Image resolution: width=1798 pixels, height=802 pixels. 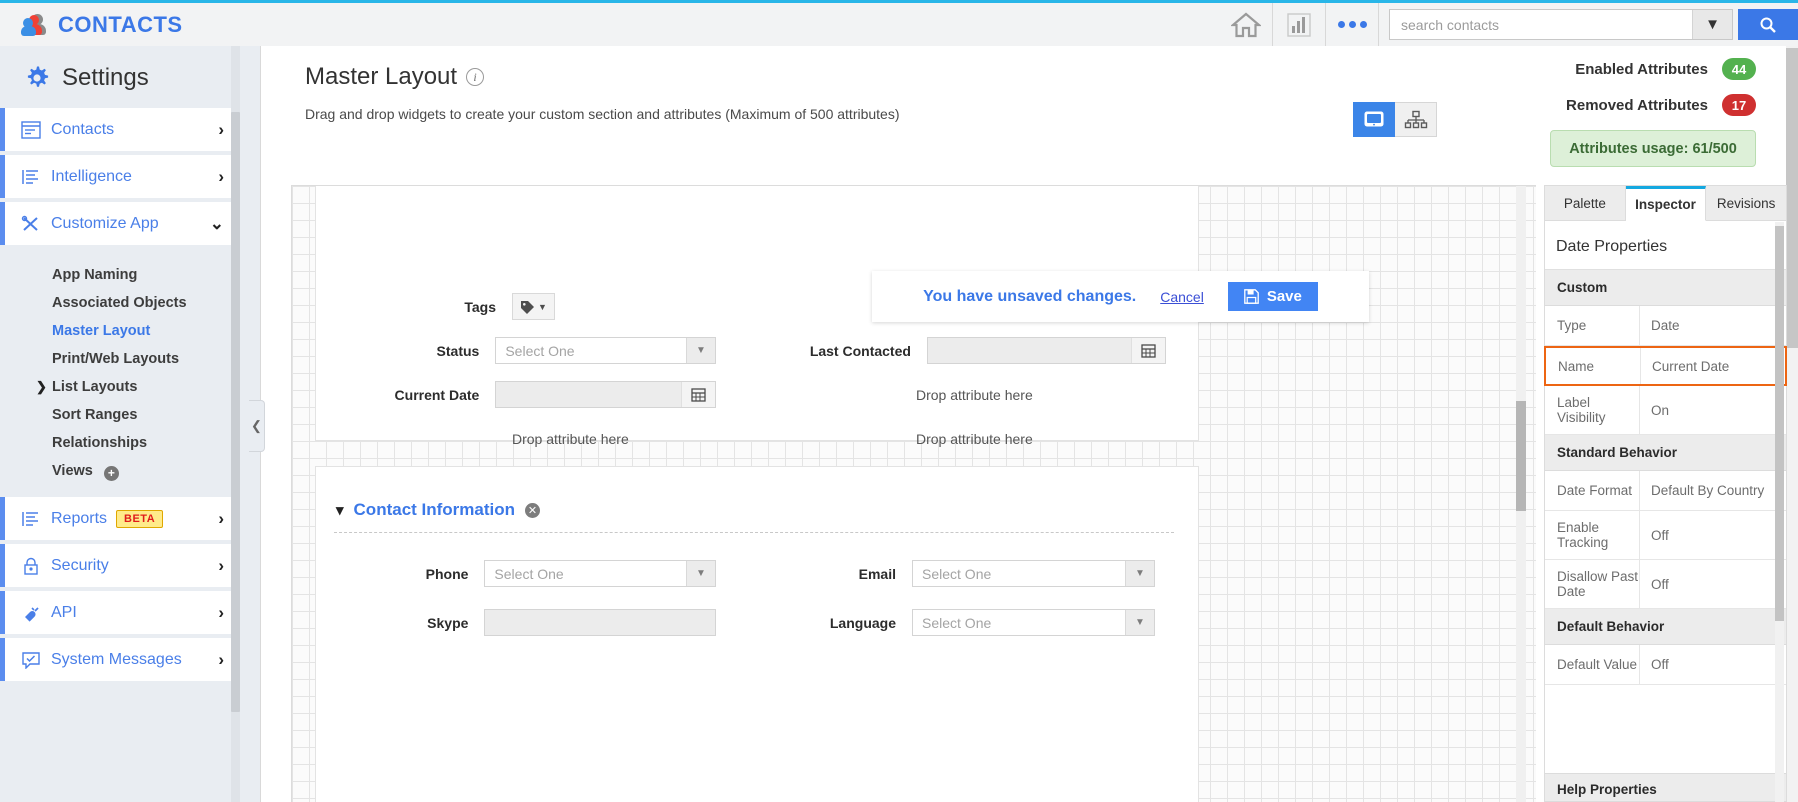 I want to click on inspector-tabs: Palette Inspector Revisions, so click(x=1666, y=203).